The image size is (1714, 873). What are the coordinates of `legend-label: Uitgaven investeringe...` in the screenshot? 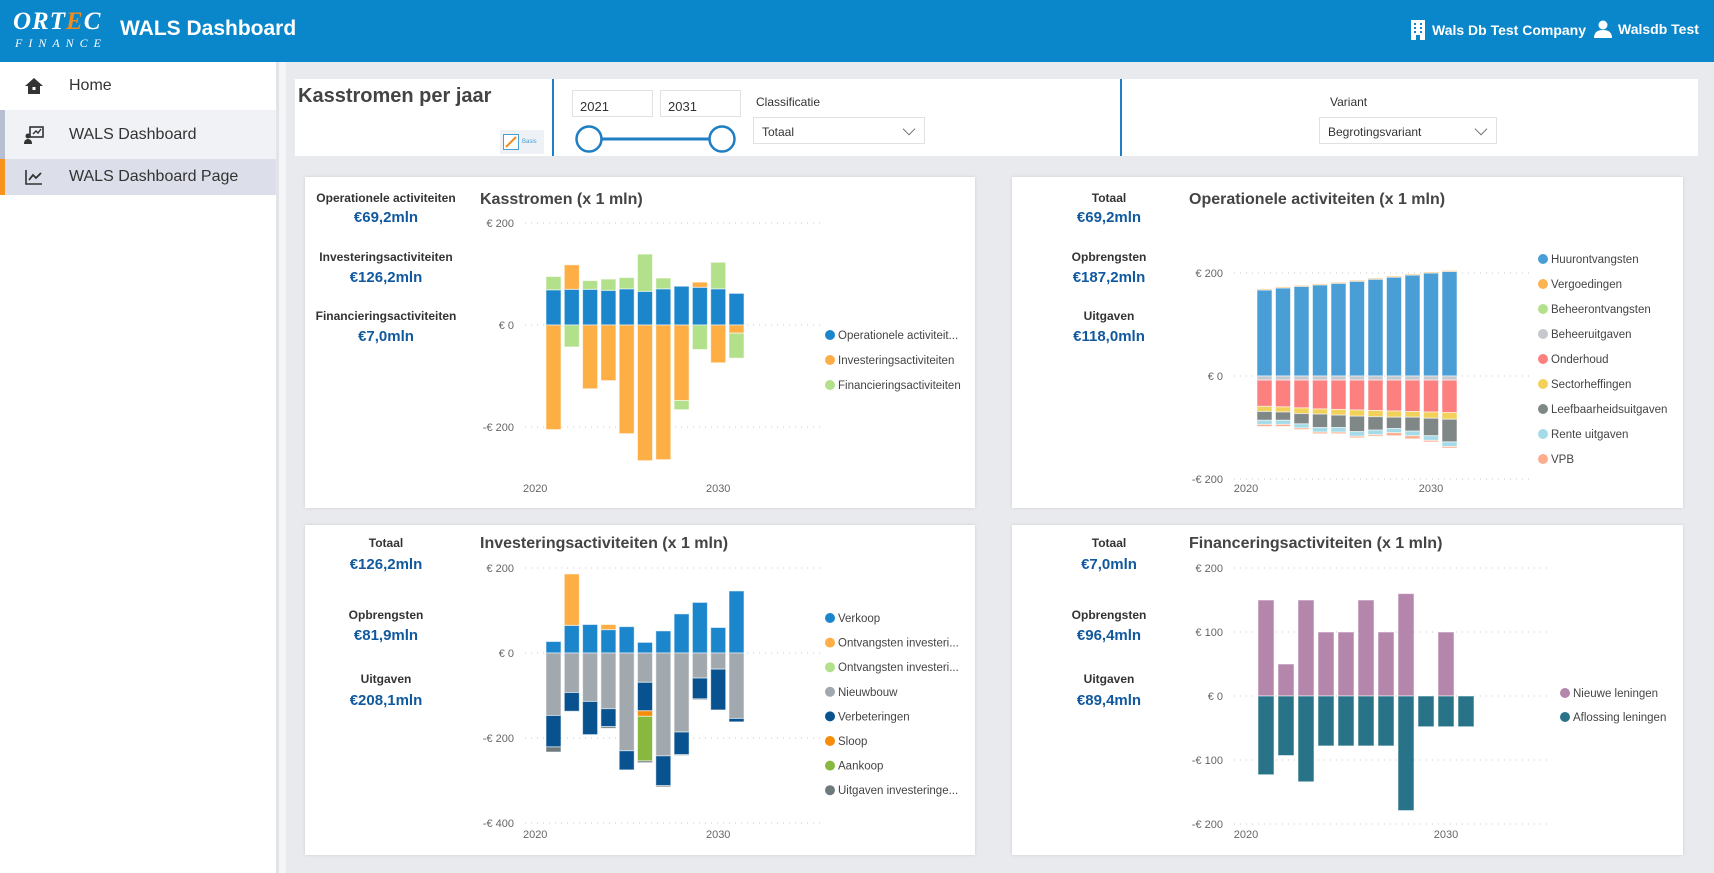 It's located at (898, 791).